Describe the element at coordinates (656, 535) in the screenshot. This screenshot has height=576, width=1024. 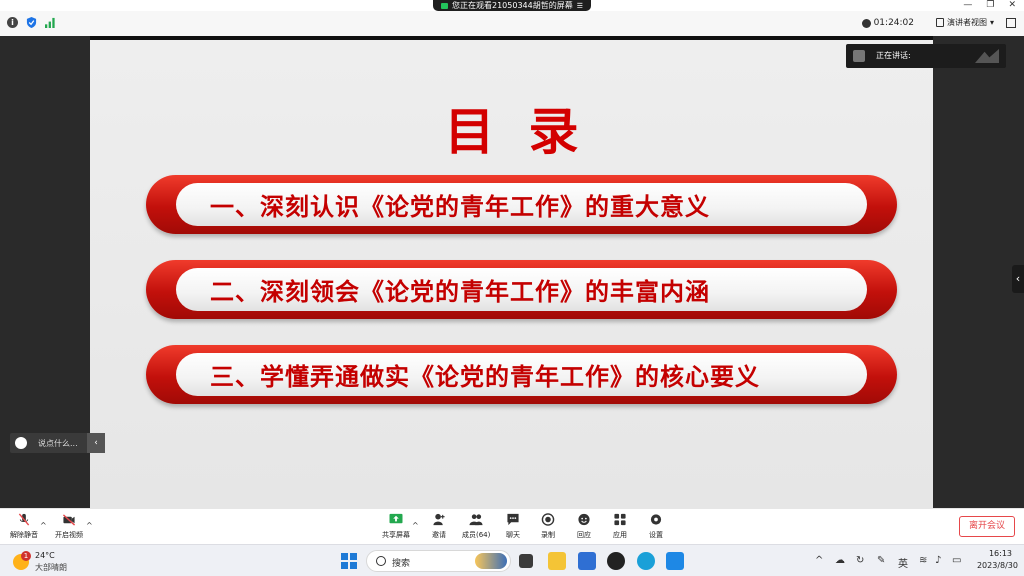
I see `settings-label: 设置` at that location.